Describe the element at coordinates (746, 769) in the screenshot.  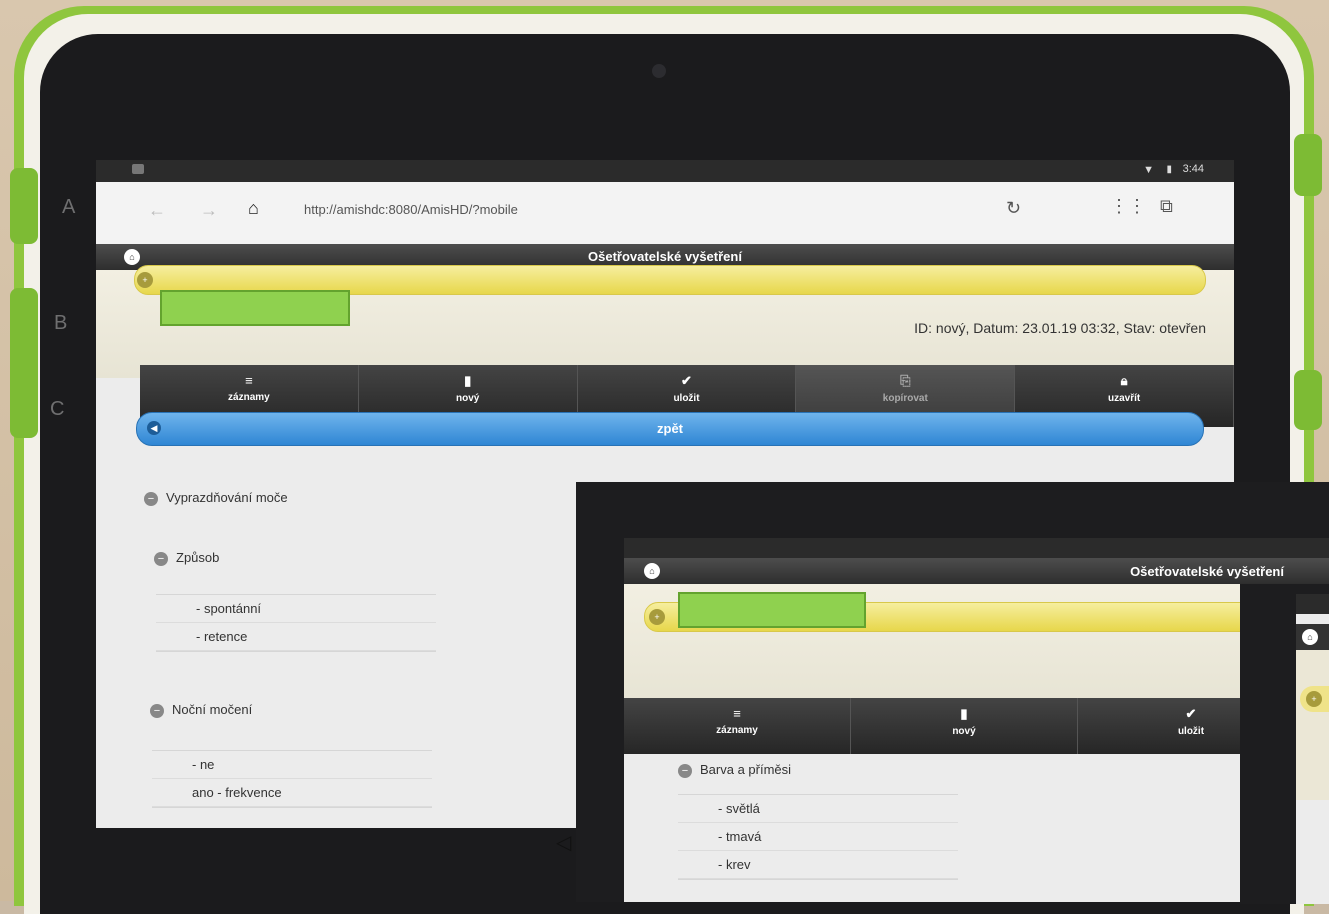
I see `group-label: Barva a příměsi` at that location.